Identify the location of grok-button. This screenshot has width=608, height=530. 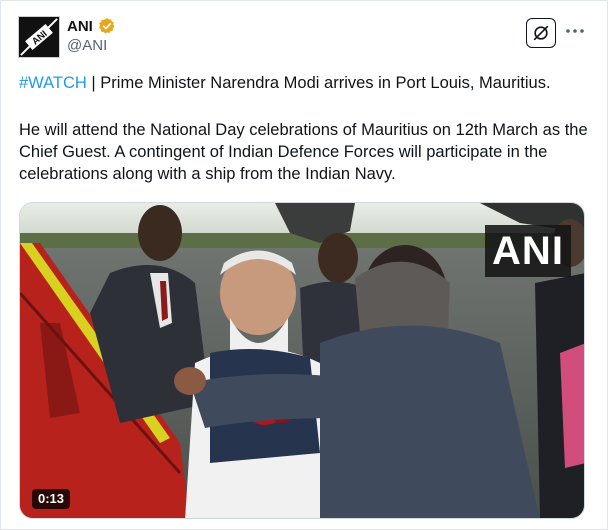
(541, 33).